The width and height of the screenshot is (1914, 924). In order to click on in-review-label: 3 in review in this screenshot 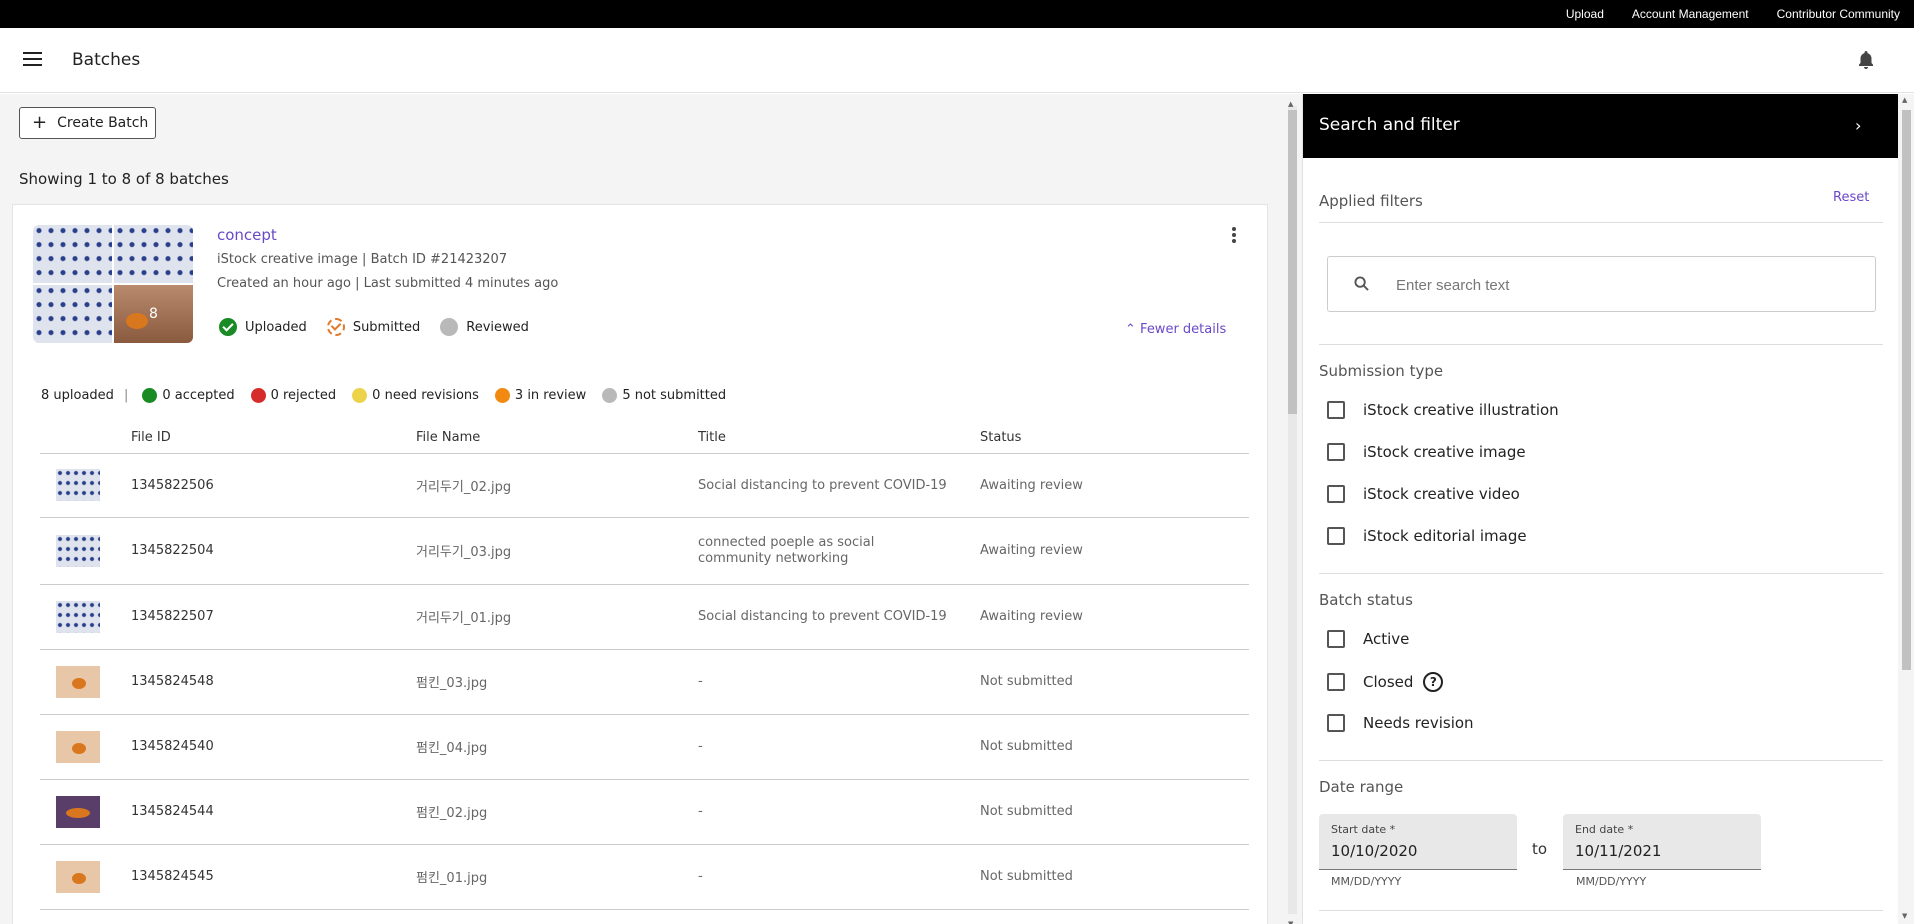, I will do `click(550, 395)`.